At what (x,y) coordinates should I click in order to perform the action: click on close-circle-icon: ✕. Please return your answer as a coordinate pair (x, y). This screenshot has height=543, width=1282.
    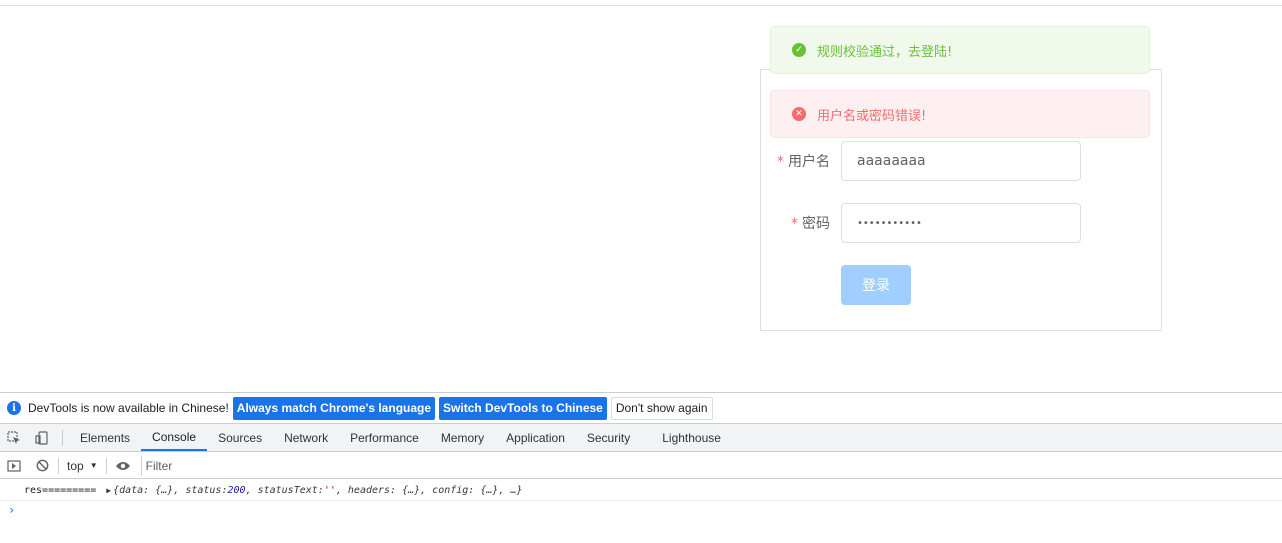
    Looking at the image, I should click on (799, 114).